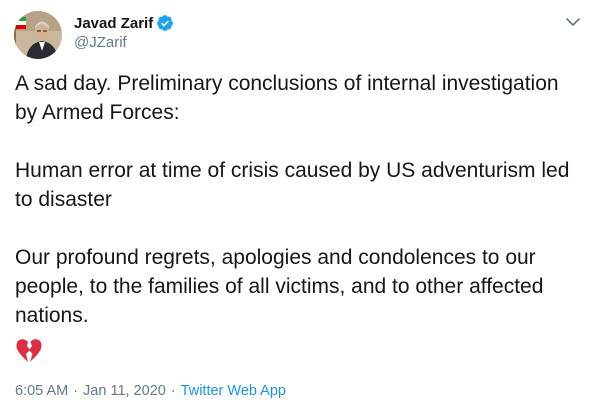  What do you see at coordinates (233, 391) in the screenshot?
I see `tweet-source-link: Twitter Web App` at bounding box center [233, 391].